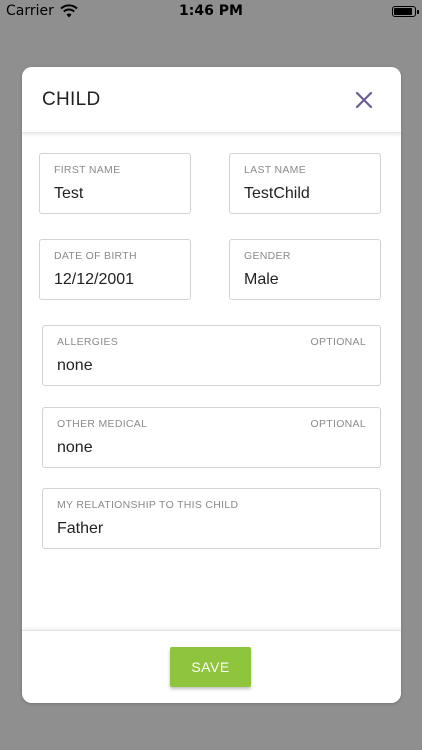 This screenshot has width=422, height=750. Describe the element at coordinates (68, 194) in the screenshot. I see `first-name-value: Test` at that location.